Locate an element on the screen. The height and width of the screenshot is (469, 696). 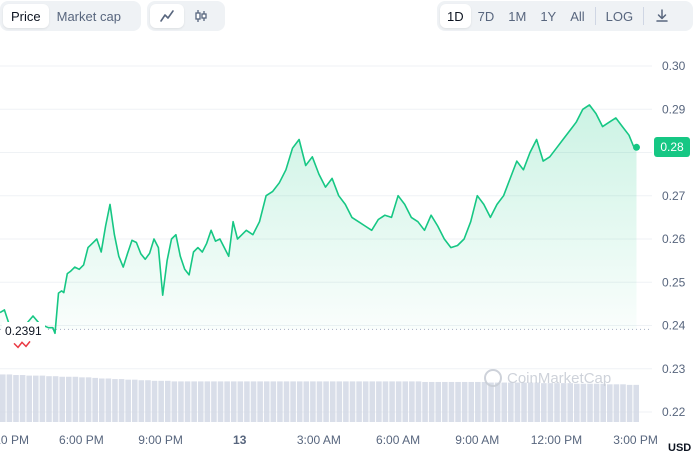
y-tick-label: 0.22 is located at coordinates (674, 412).